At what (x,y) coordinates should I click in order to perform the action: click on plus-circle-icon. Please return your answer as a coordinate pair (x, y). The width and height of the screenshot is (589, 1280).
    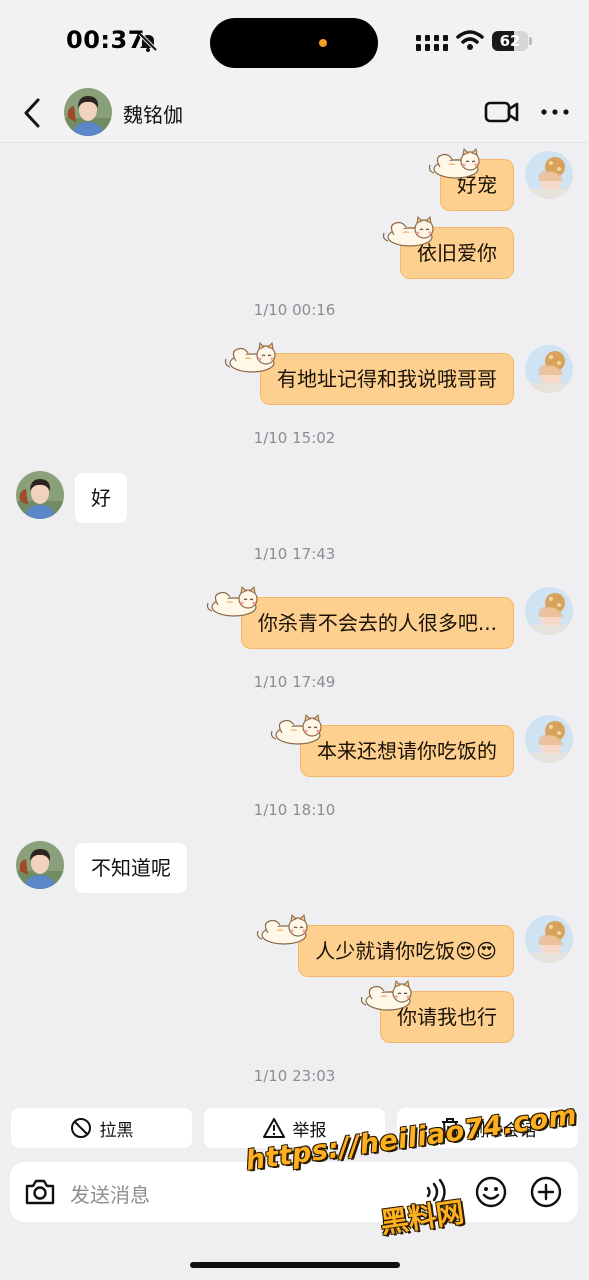
    Looking at the image, I should click on (546, 1192).